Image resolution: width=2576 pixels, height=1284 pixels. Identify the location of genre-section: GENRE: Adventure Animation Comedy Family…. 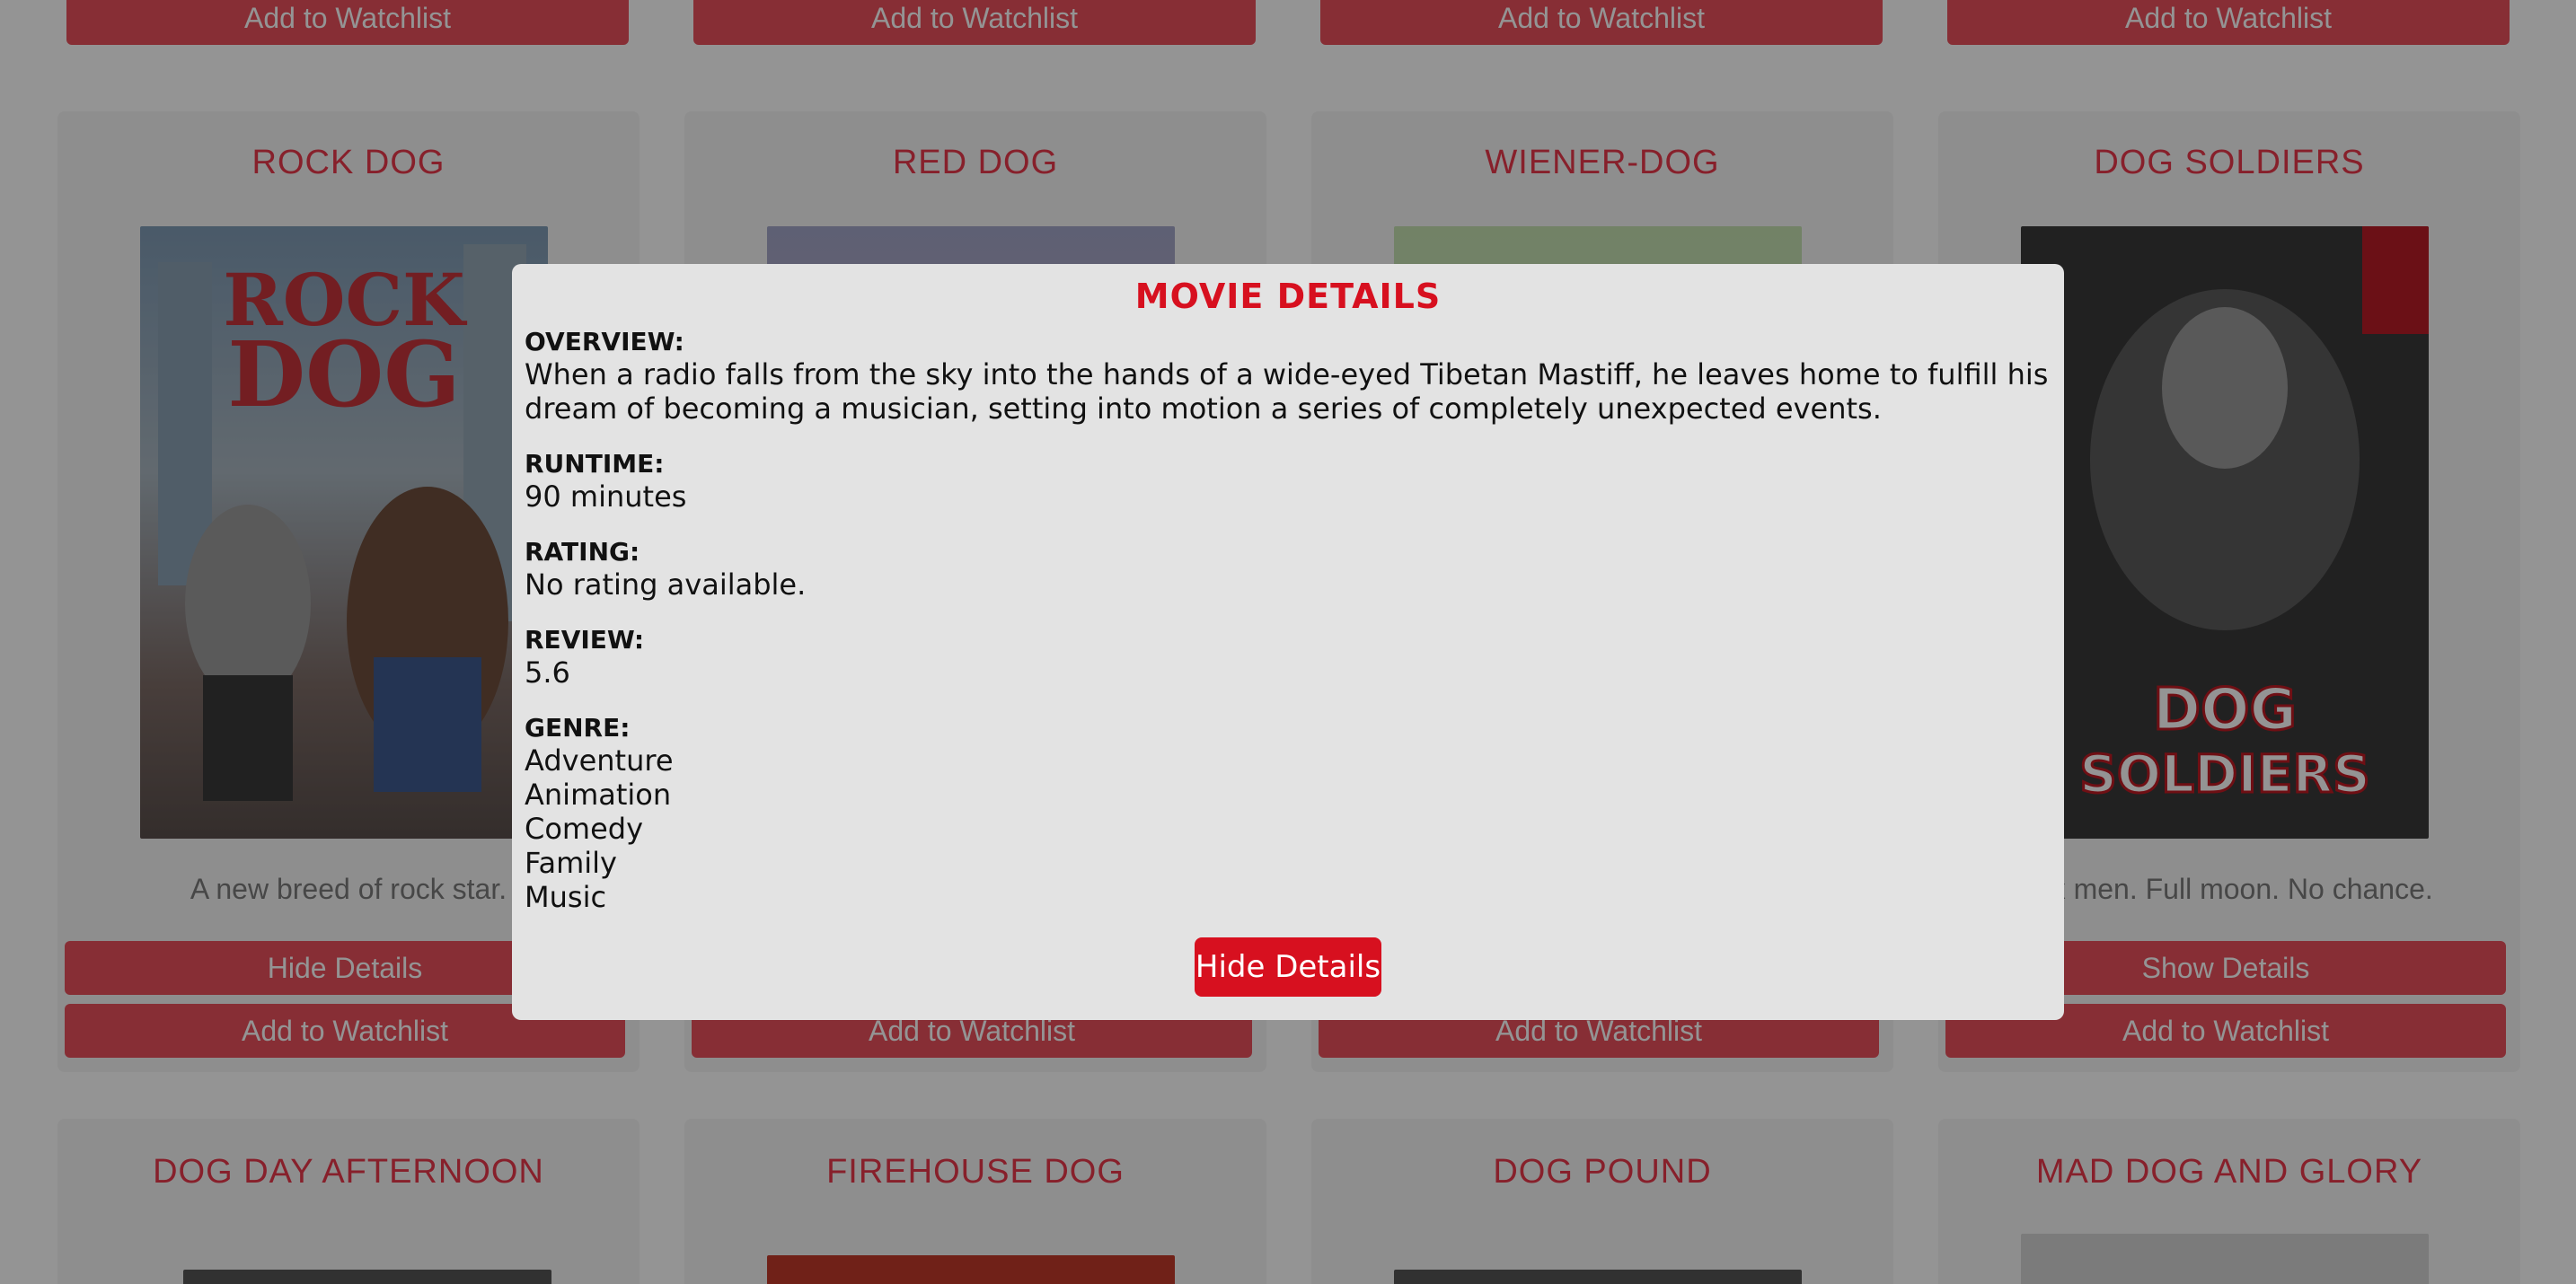
(1288, 813).